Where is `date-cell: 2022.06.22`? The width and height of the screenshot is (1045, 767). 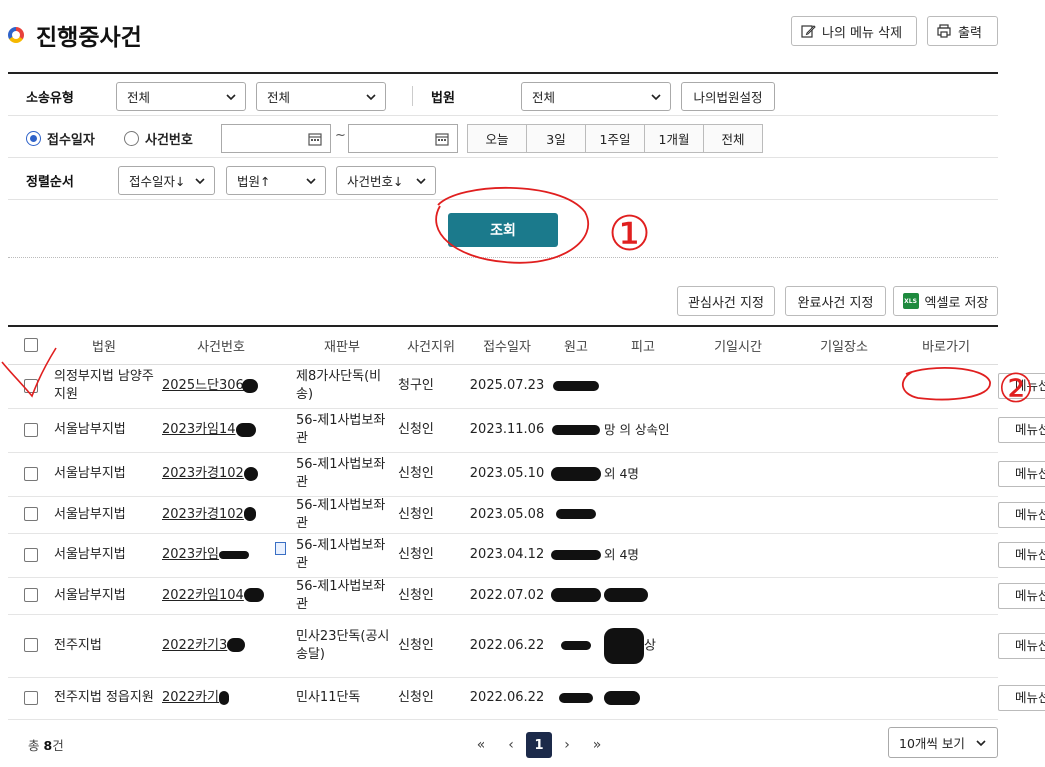 date-cell: 2022.06.22 is located at coordinates (507, 646).